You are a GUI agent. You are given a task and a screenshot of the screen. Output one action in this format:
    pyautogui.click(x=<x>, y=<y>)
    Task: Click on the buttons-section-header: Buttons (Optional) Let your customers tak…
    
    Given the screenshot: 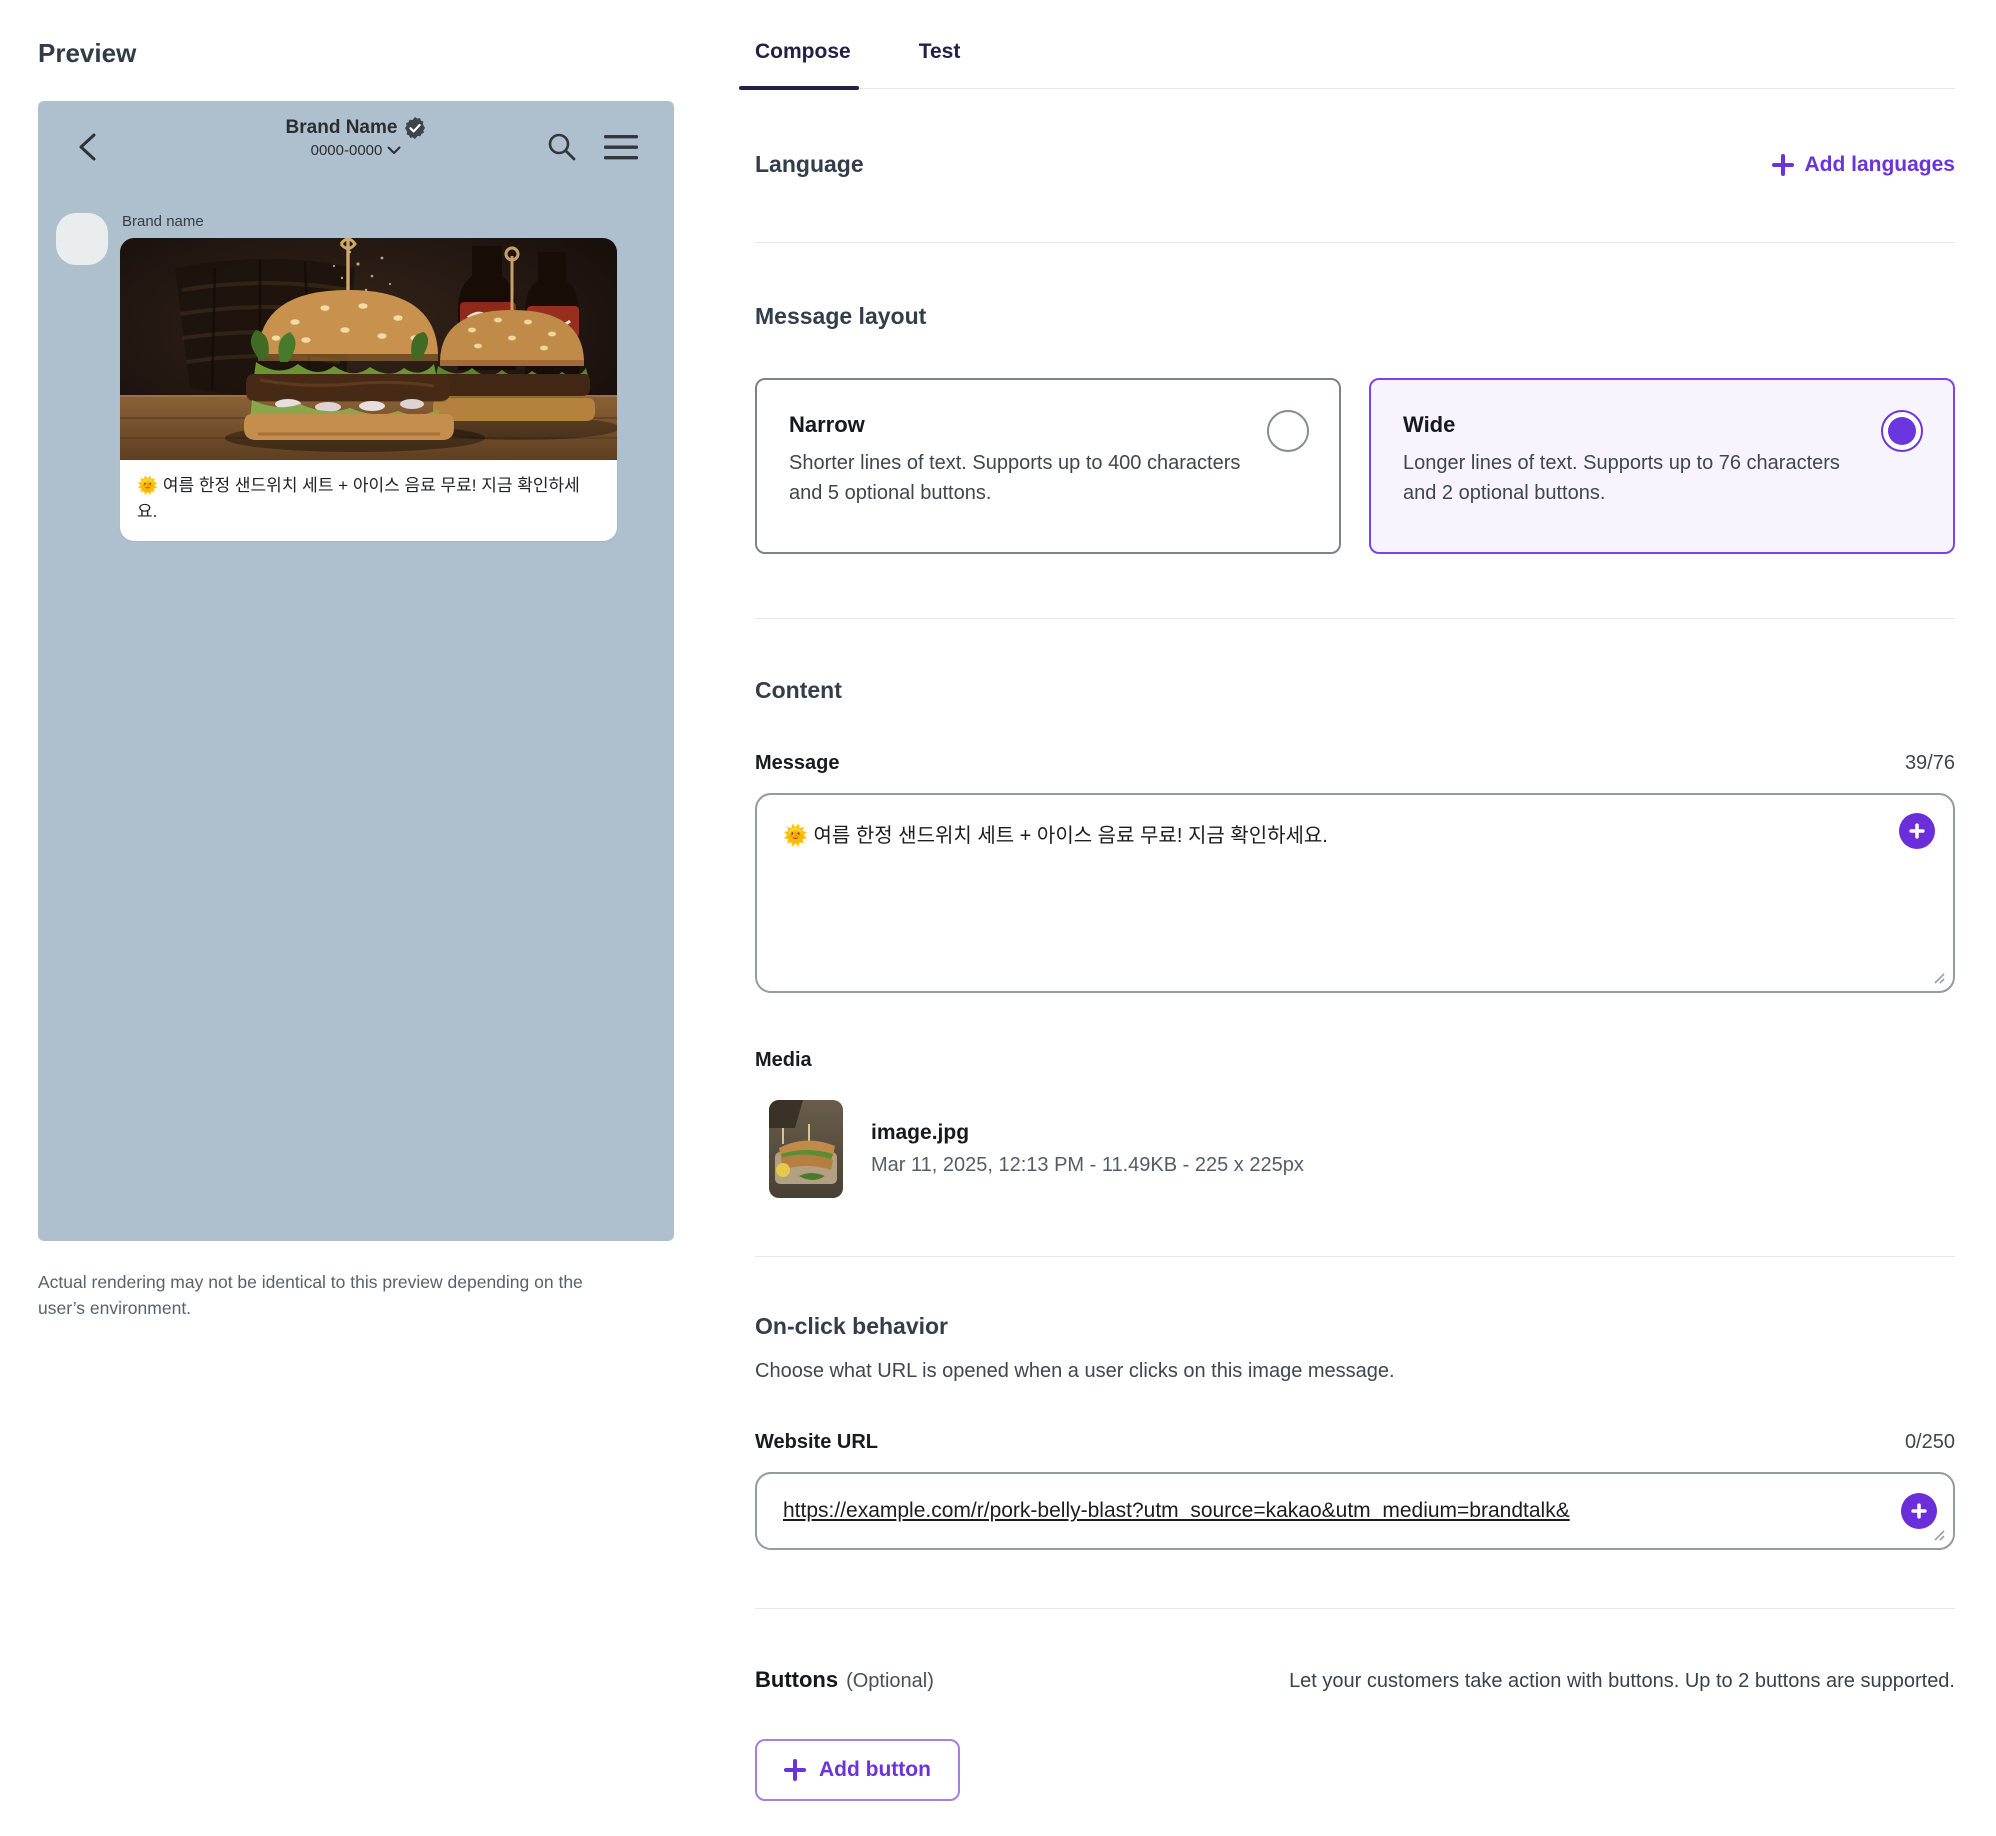 What is the action you would take?
    pyautogui.click(x=1355, y=1680)
    